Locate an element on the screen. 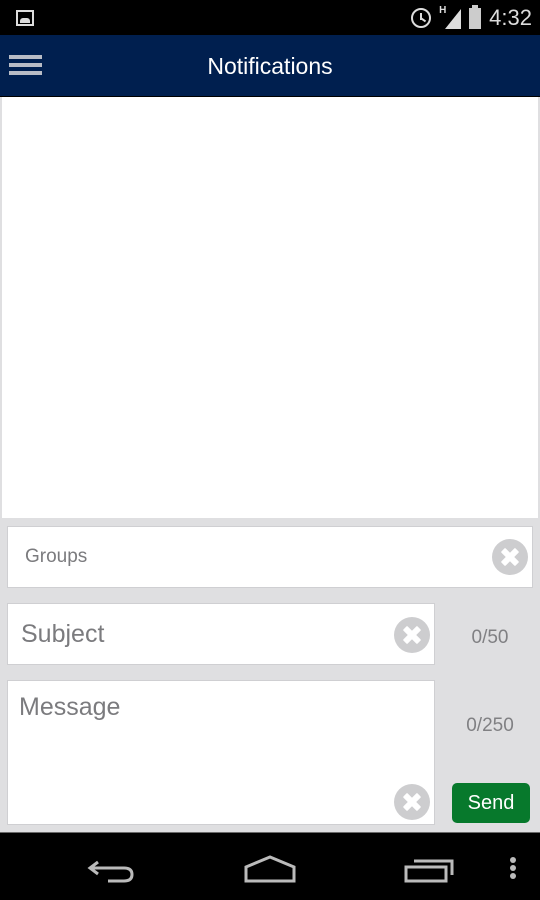 This screenshot has height=900, width=540. subject-char-counter: 0/50 is located at coordinates (490, 637).